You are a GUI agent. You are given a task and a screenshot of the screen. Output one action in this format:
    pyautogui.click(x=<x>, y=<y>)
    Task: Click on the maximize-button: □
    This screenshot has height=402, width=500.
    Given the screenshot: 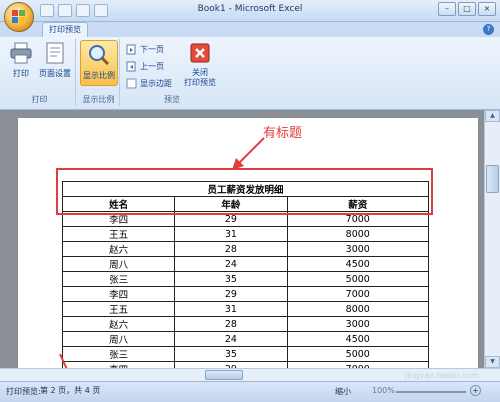 What is the action you would take?
    pyautogui.click(x=467, y=9)
    